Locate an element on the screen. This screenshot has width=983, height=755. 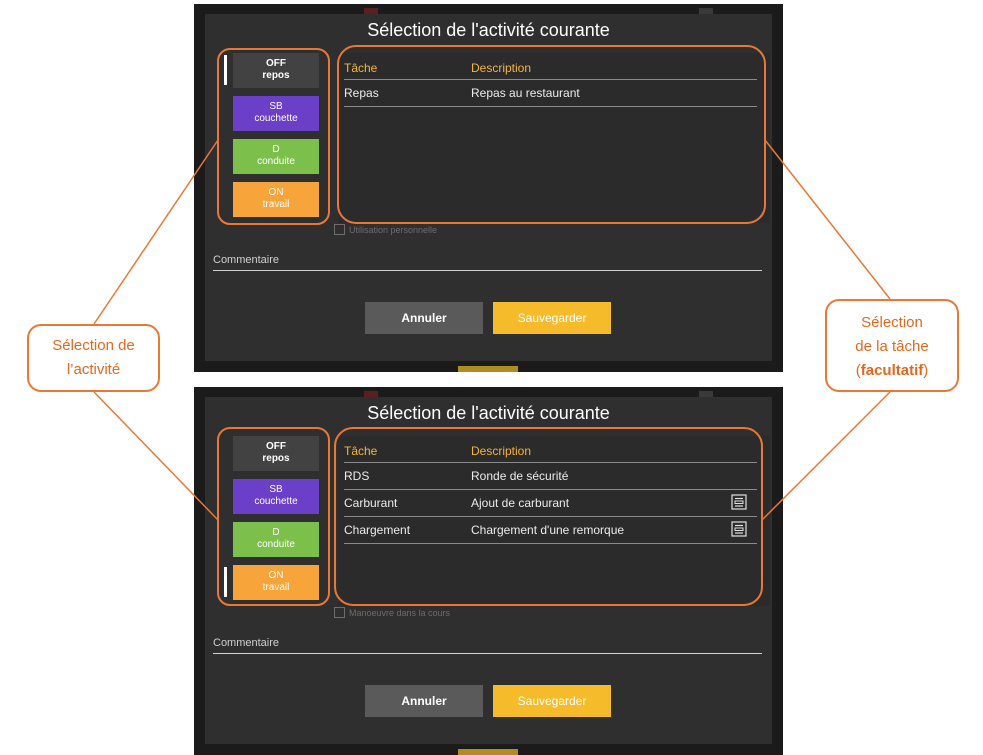
callout-line: de la tâche is located at coordinates (892, 346).